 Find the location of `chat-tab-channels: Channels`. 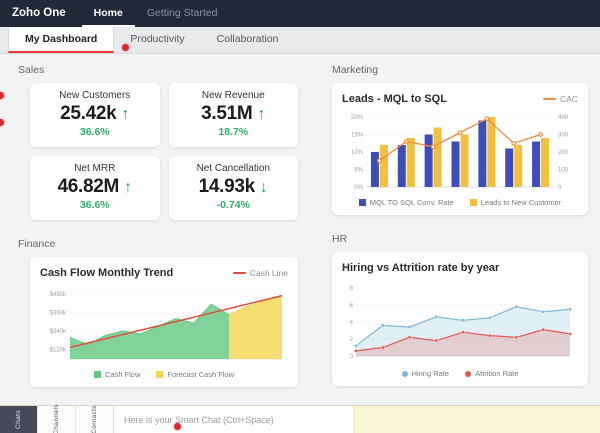

chat-tab-channels: Channels is located at coordinates (57, 418).